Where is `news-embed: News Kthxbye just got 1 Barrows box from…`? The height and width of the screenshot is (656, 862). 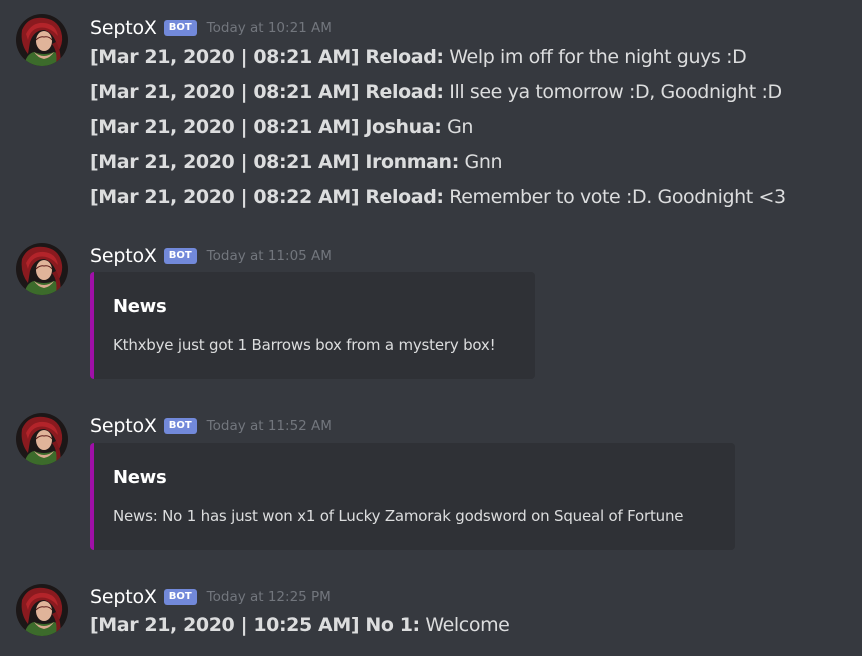
news-embed: News Kthxbye just got 1 Barrows box from… is located at coordinates (312, 325).